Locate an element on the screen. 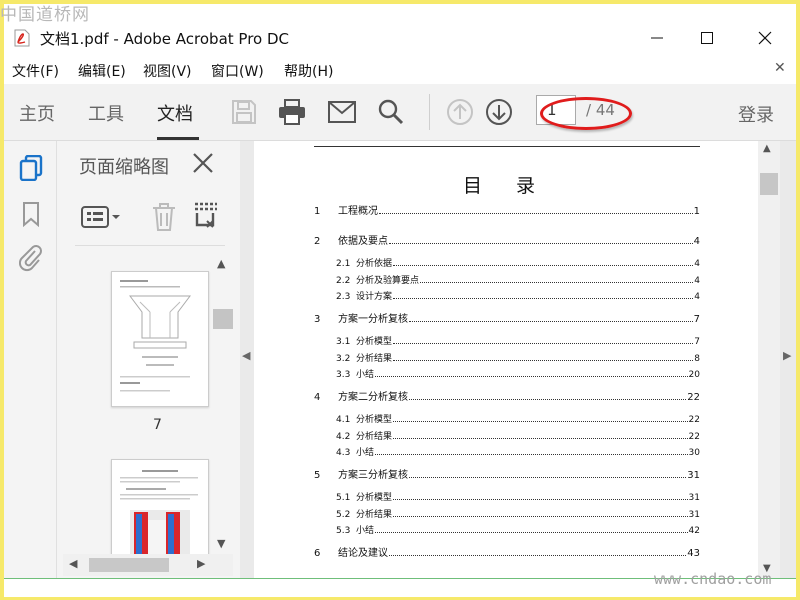  print-icon is located at coordinates (292, 112).